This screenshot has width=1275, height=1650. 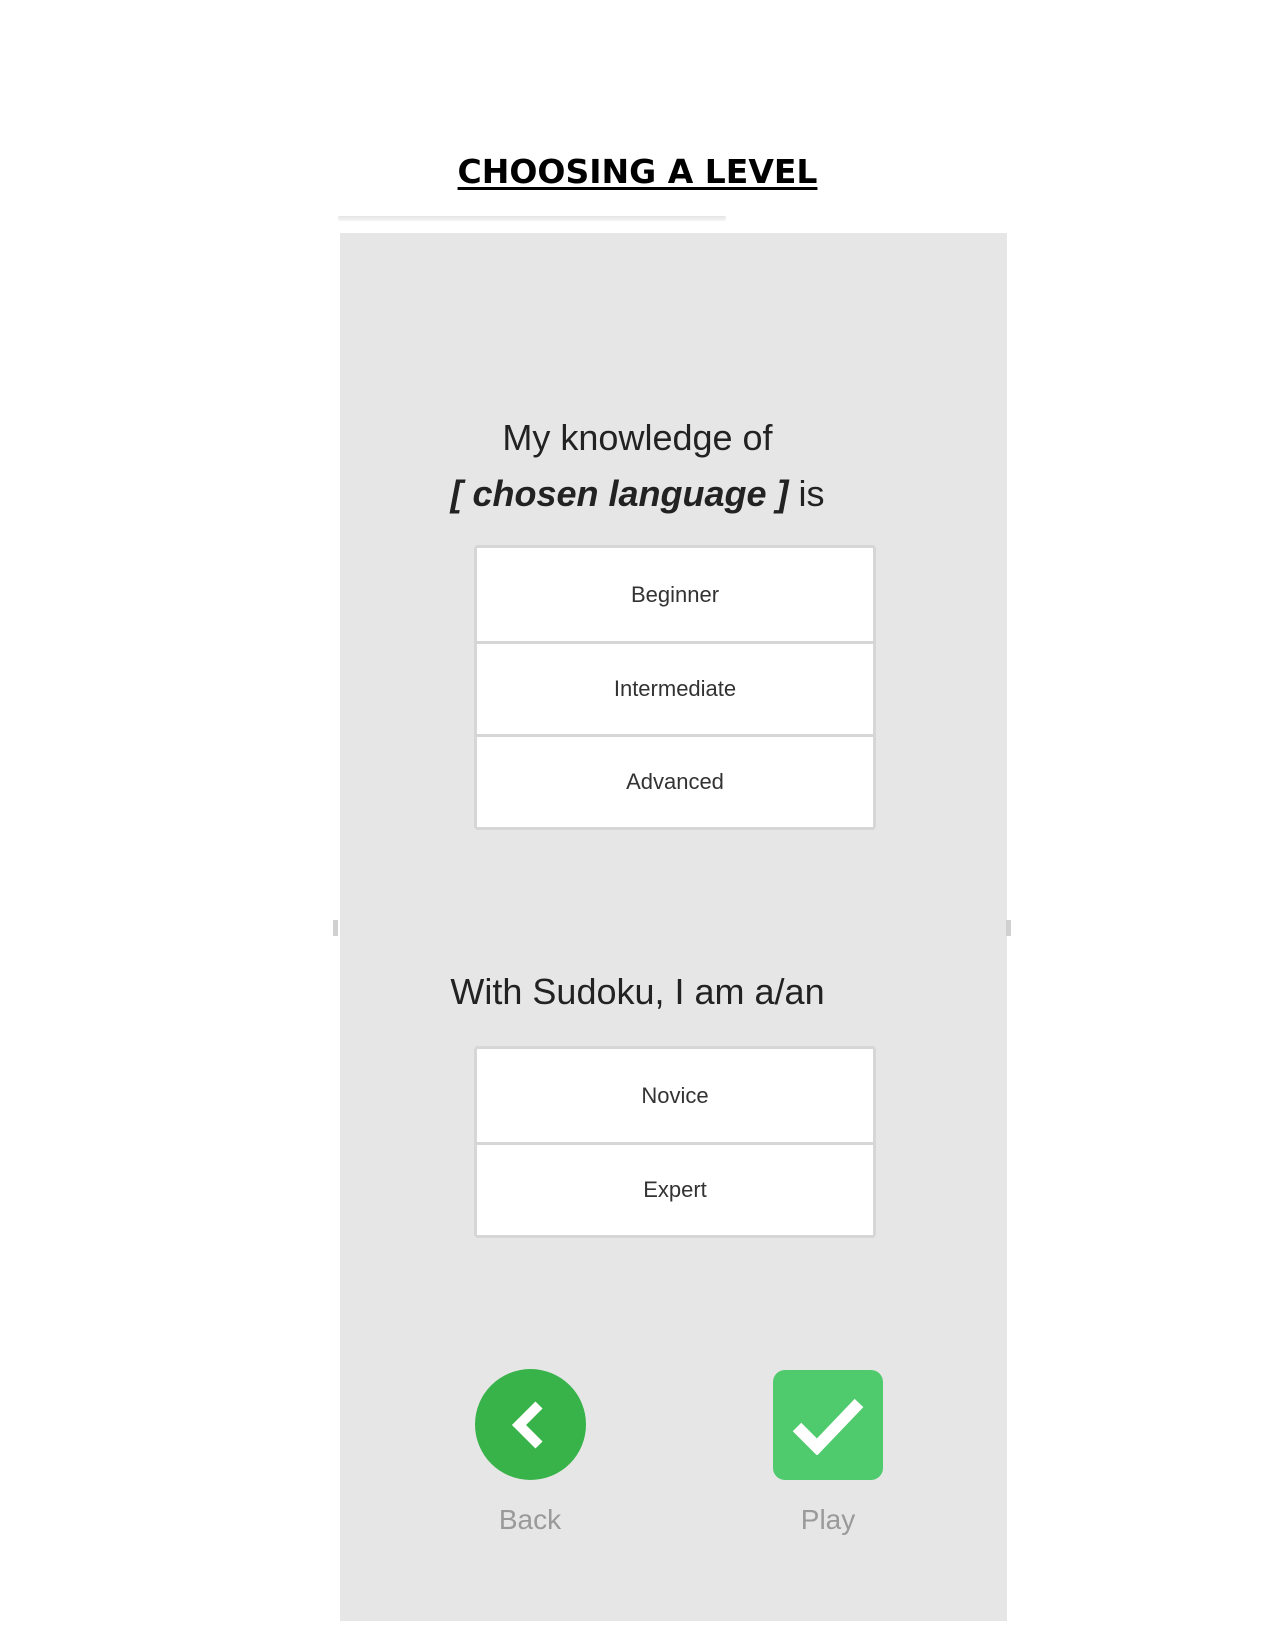 What do you see at coordinates (637, 437) in the screenshot?
I see `language-question-line1: My knowledge of` at bounding box center [637, 437].